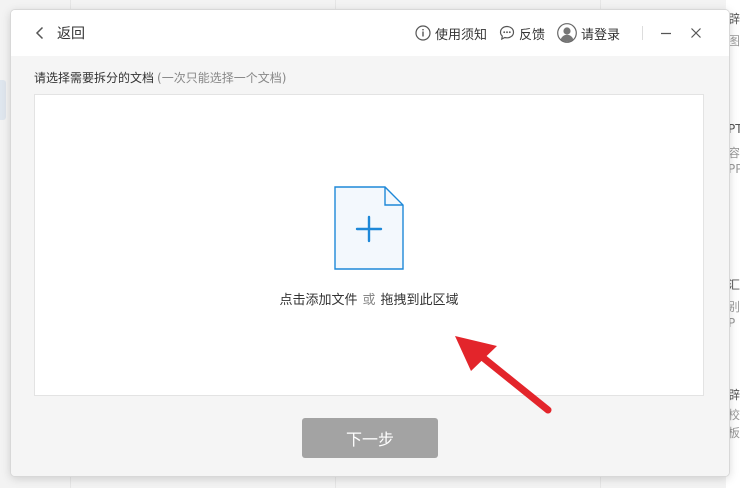 This screenshot has height=488, width=740. I want to click on close-button, so click(696, 33).